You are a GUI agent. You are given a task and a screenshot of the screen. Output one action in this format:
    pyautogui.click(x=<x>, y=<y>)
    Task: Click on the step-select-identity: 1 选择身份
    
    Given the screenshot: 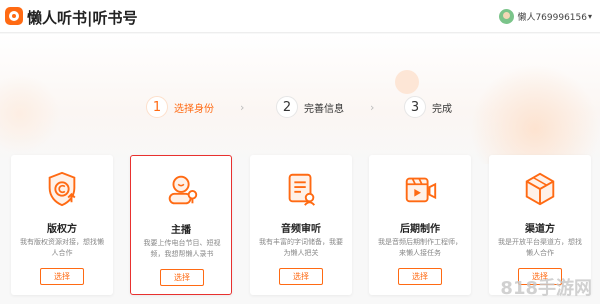 What is the action you would take?
    pyautogui.click(x=180, y=107)
    